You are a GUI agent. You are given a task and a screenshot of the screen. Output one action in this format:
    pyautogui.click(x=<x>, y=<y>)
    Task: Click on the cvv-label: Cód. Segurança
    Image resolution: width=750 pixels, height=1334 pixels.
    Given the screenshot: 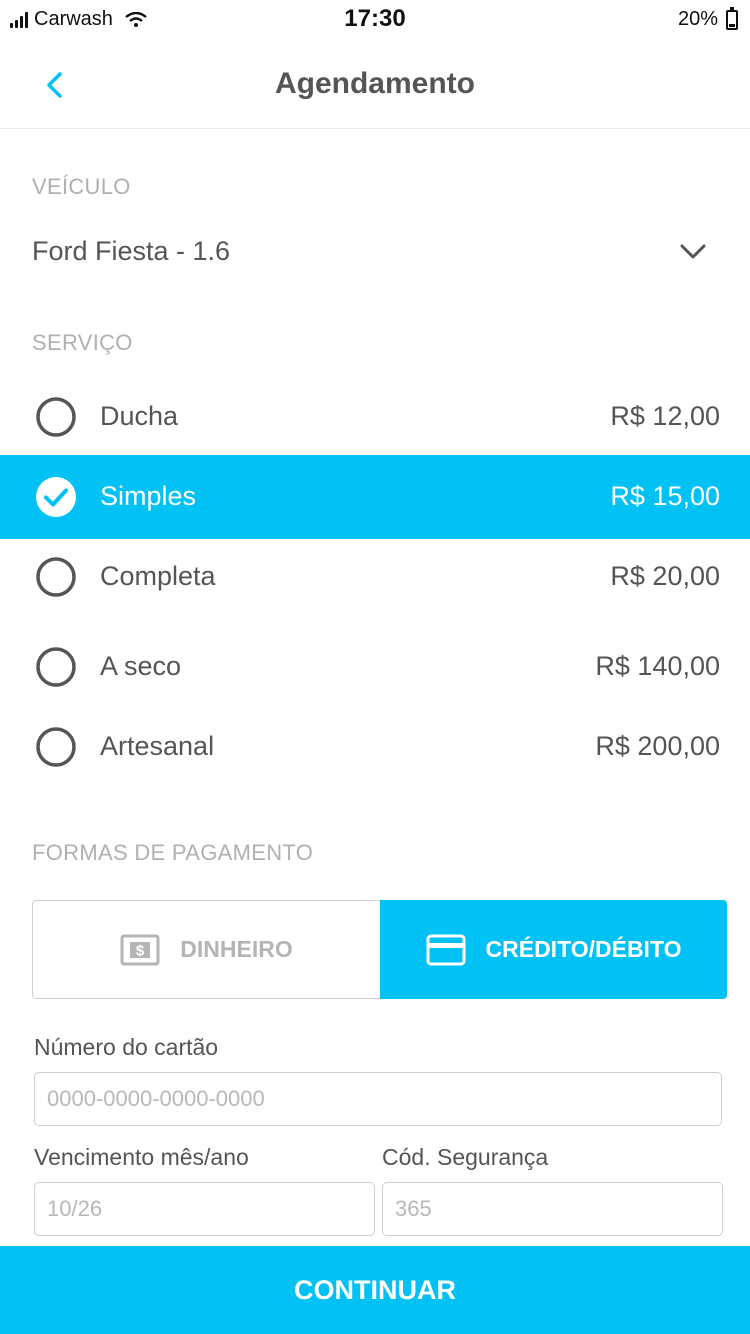 What is the action you would take?
    pyautogui.click(x=465, y=1157)
    